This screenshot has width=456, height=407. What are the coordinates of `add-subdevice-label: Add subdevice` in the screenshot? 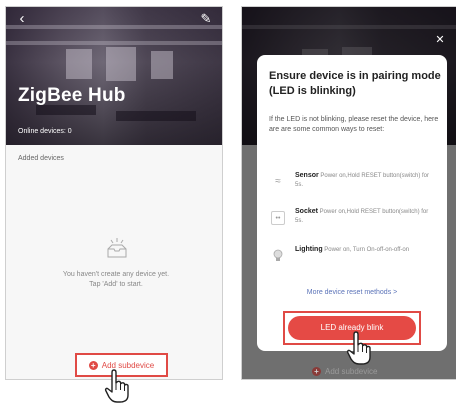 It's located at (351, 371).